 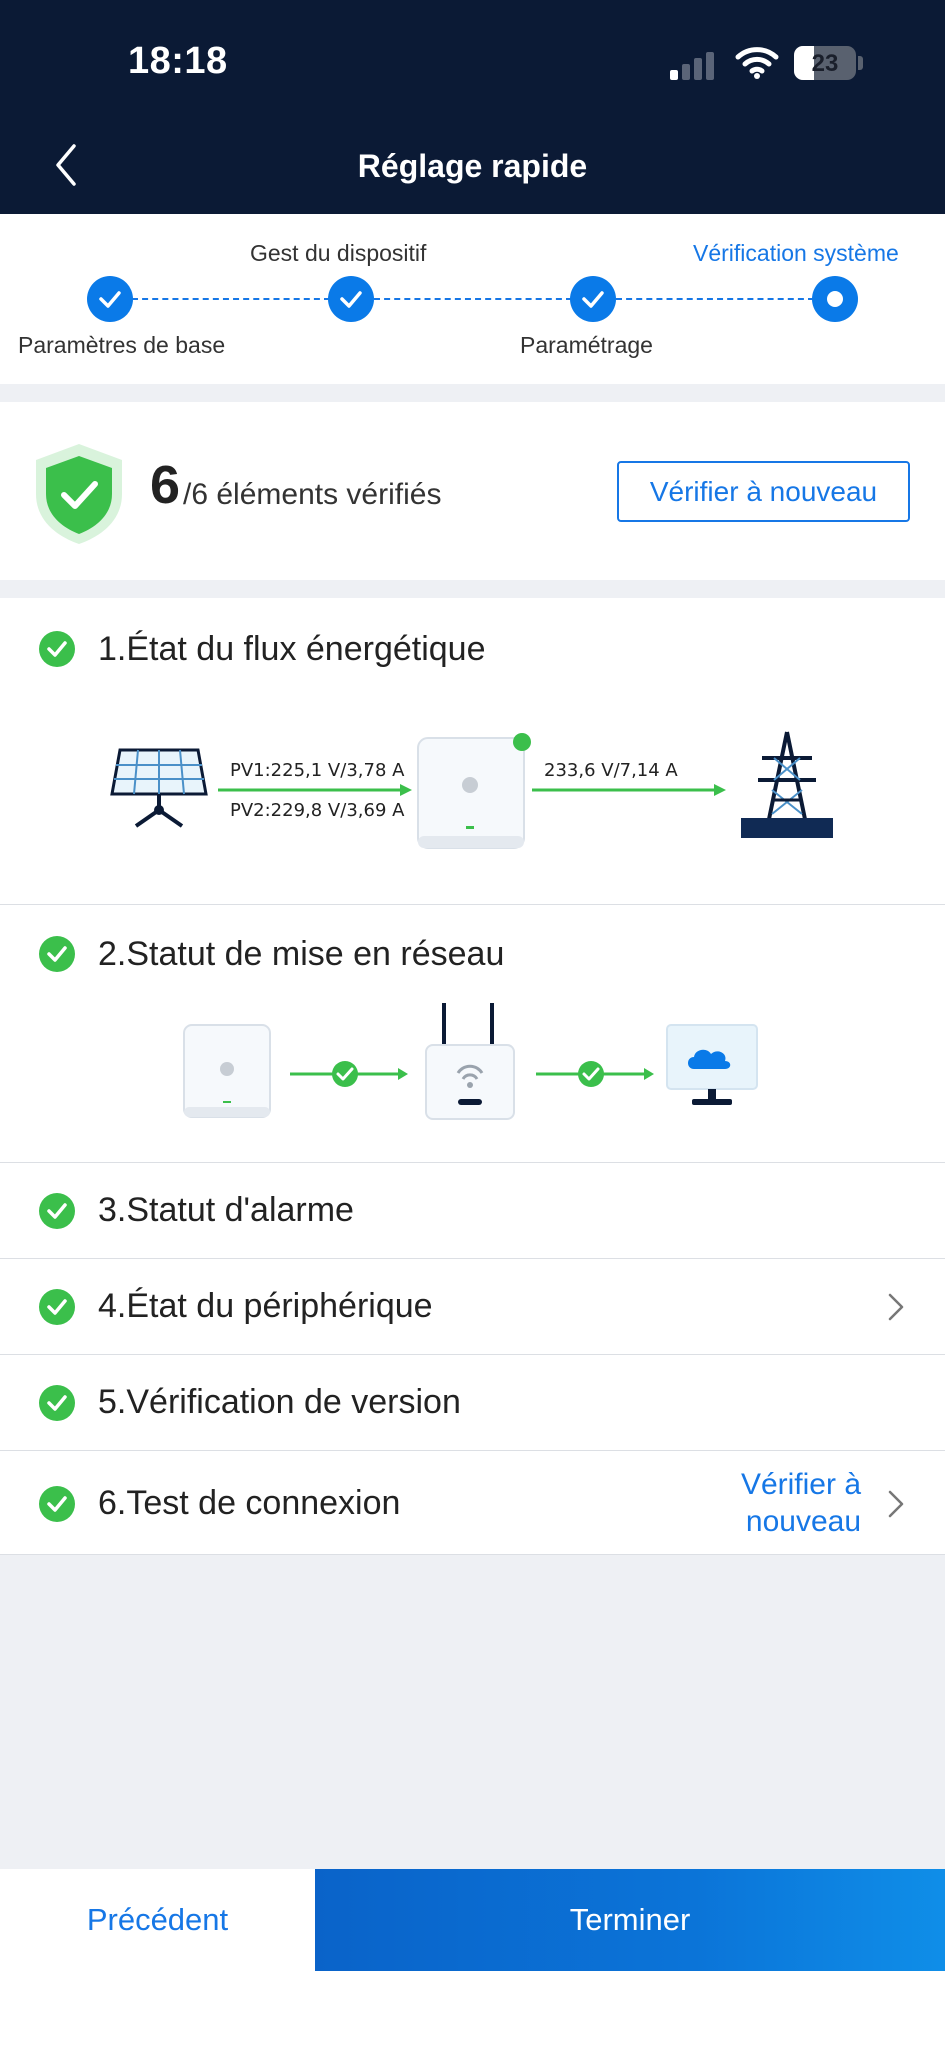 I want to click on check-label-connection-test: 6.Test de connexion, so click(x=249, y=1503).